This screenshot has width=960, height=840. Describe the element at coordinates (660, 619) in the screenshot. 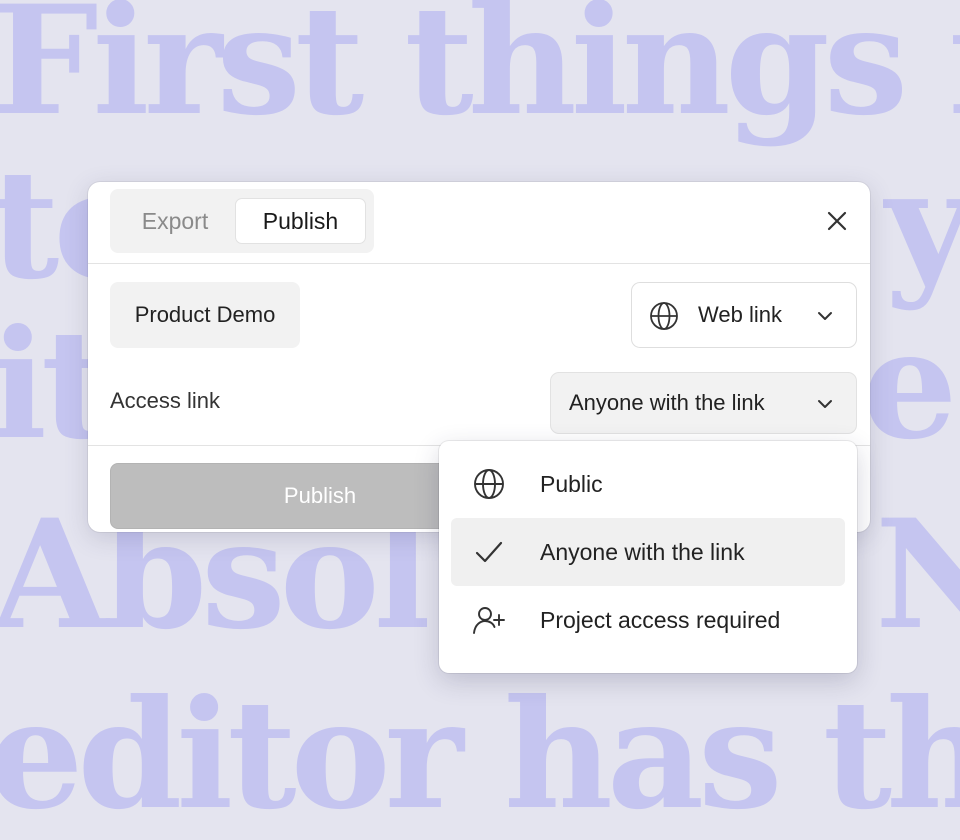

I see `menu-item-label: Project access required` at that location.